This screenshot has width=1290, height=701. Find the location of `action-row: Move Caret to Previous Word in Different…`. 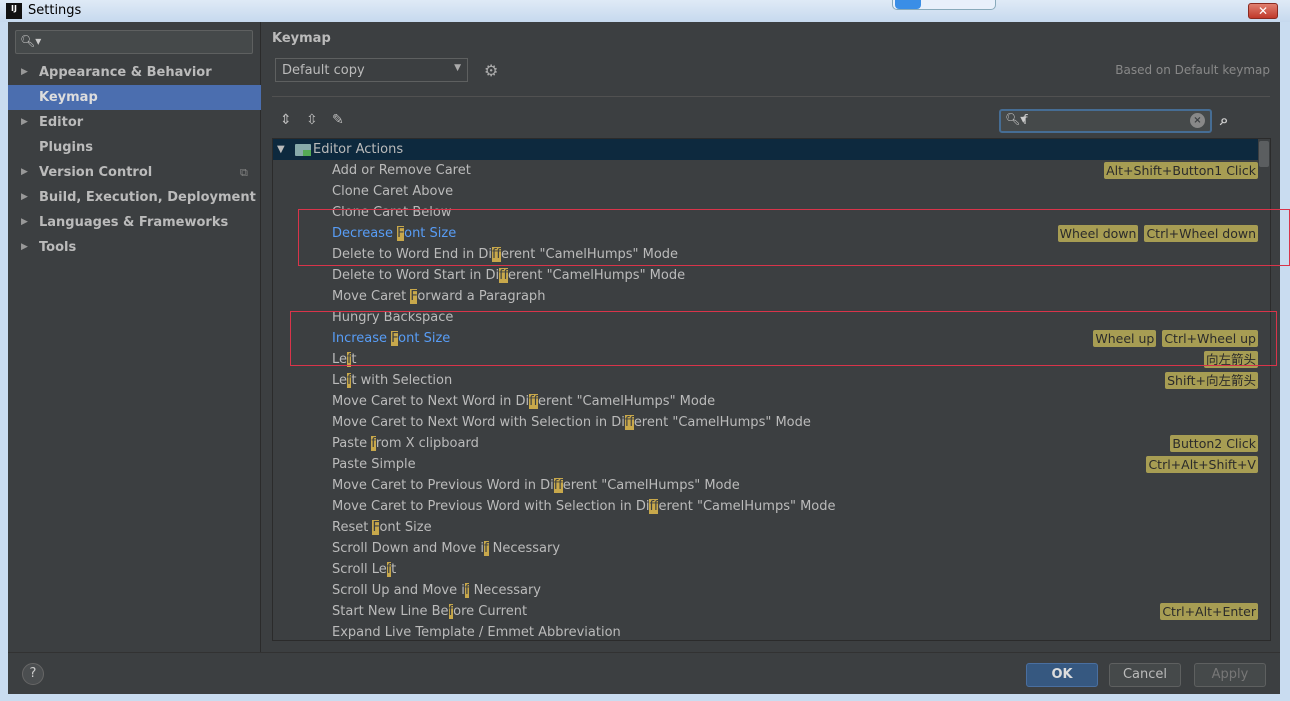

action-row: Move Caret to Previous Word in Different… is located at coordinates (765, 485).